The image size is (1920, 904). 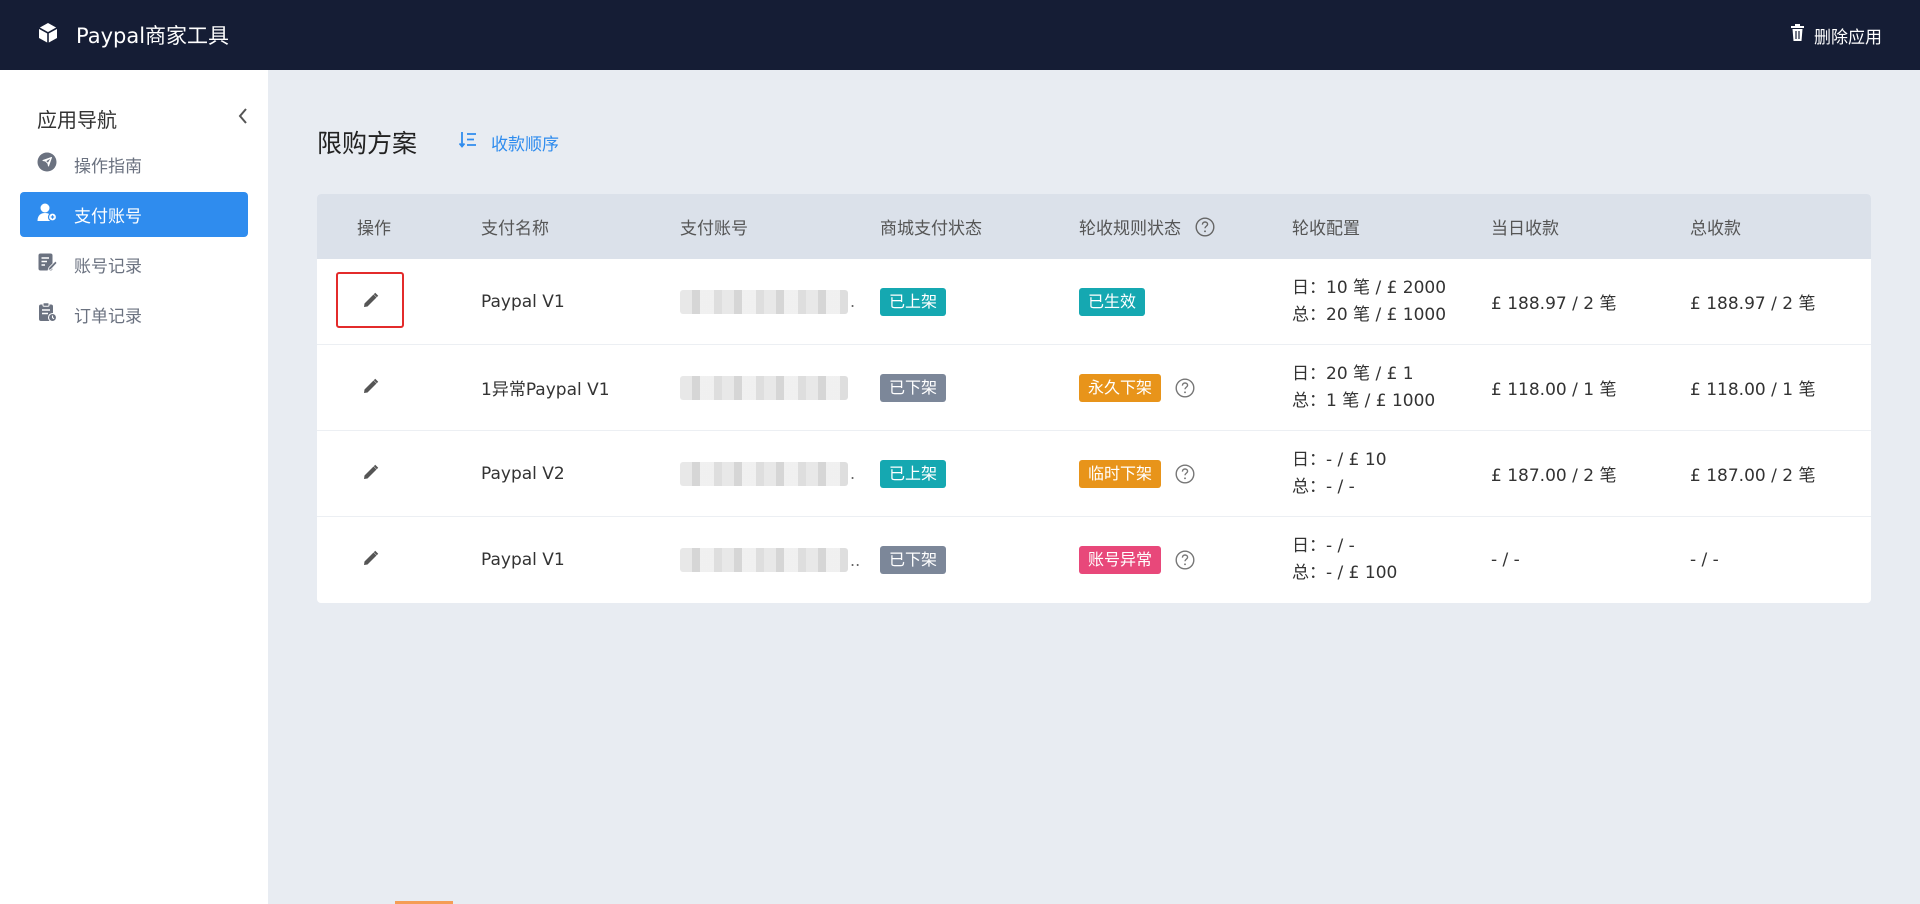 I want to click on config-total: 总：- / -, so click(x=1323, y=486).